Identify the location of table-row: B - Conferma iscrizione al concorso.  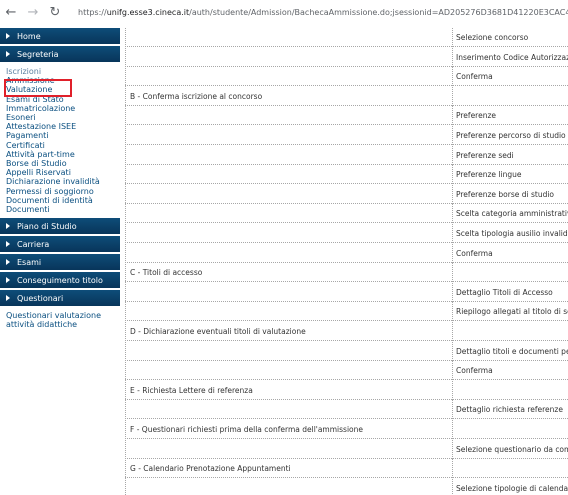
(346, 96).